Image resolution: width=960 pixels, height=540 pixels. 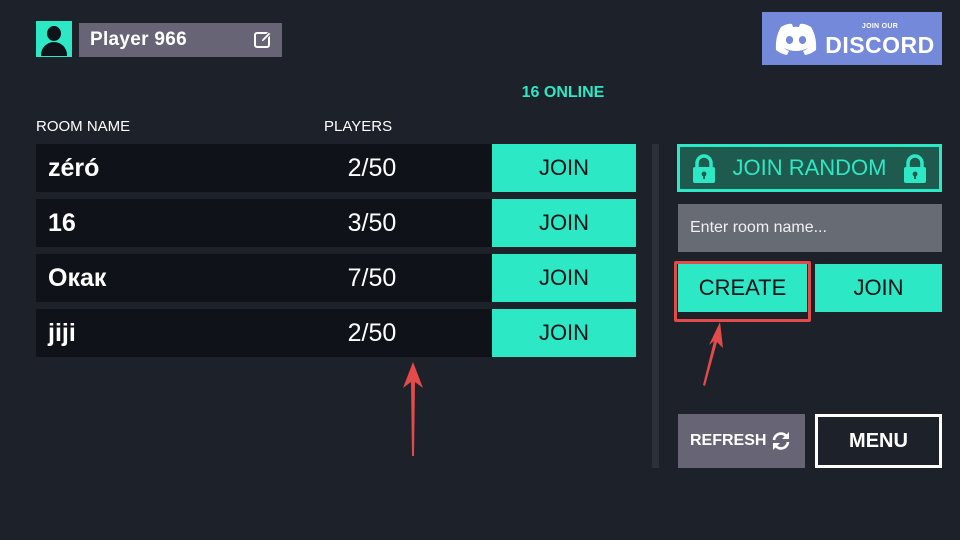 What do you see at coordinates (880, 26) in the screenshot?
I see `discord-join-our-text: JOIN OUR` at bounding box center [880, 26].